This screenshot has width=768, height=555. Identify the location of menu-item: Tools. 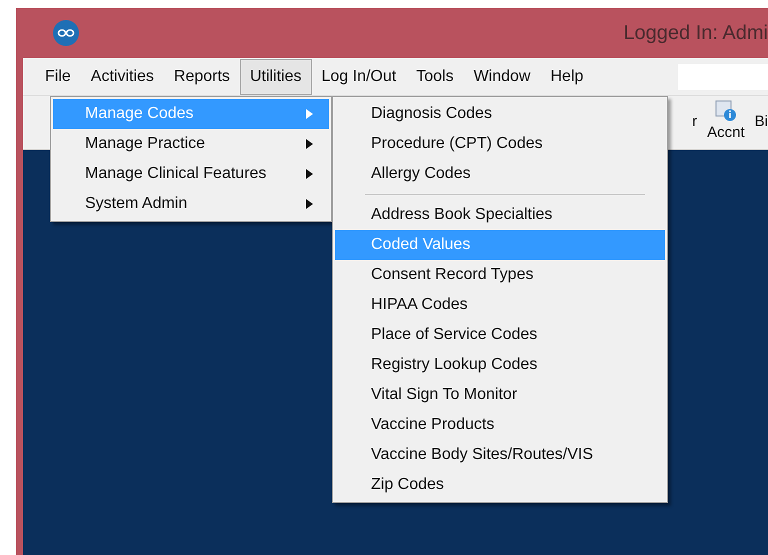
(435, 76).